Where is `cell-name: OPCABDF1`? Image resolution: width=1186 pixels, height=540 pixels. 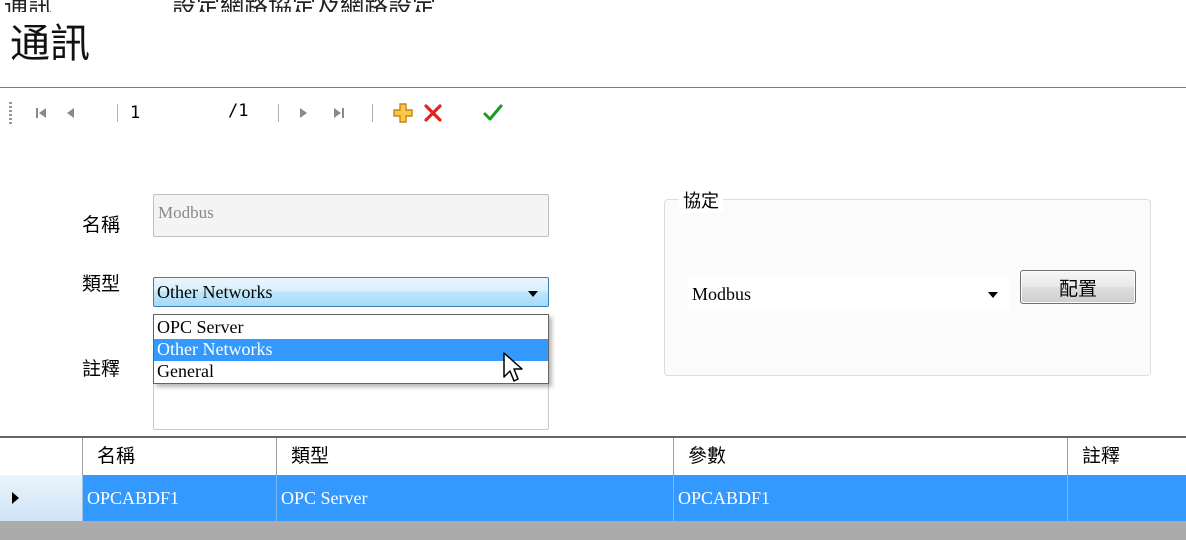 cell-name: OPCABDF1 is located at coordinates (180, 498).